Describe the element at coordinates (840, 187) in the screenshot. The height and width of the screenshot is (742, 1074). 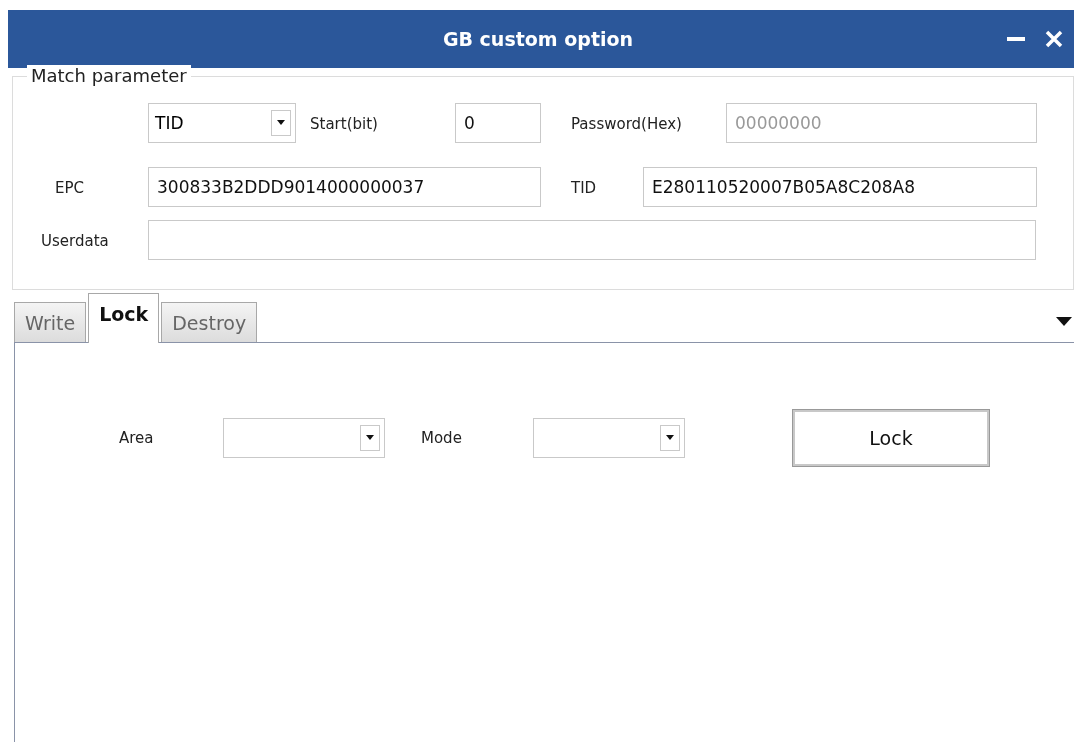
I see `input-field: E280110520007B05A8C208A8` at that location.